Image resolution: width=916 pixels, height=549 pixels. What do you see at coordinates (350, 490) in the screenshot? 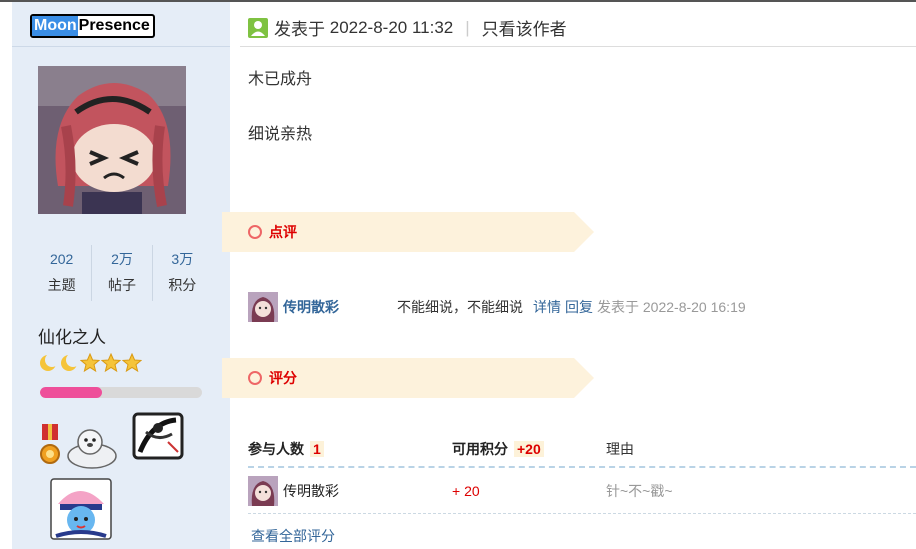
I see `rater-cell: 传明散彩` at bounding box center [350, 490].